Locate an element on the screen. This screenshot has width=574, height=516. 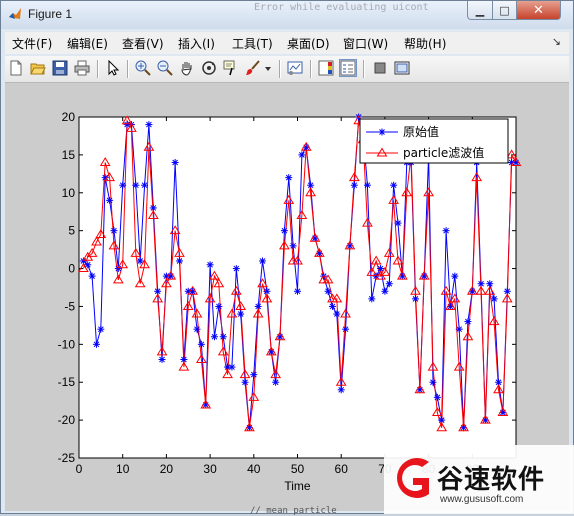
gusu-logo-icon is located at coordinates (413, 478).